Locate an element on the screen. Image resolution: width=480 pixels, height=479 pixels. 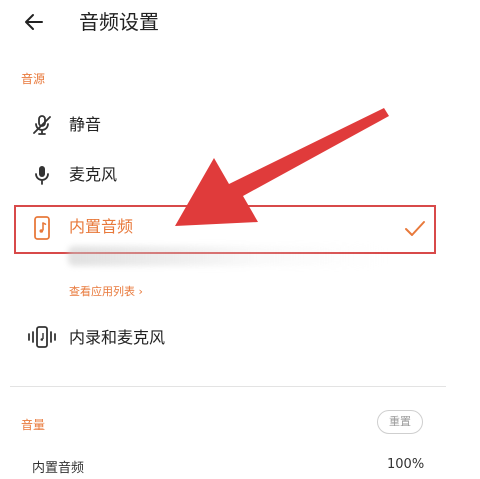
page-title: 音频设置 is located at coordinates (119, 22).